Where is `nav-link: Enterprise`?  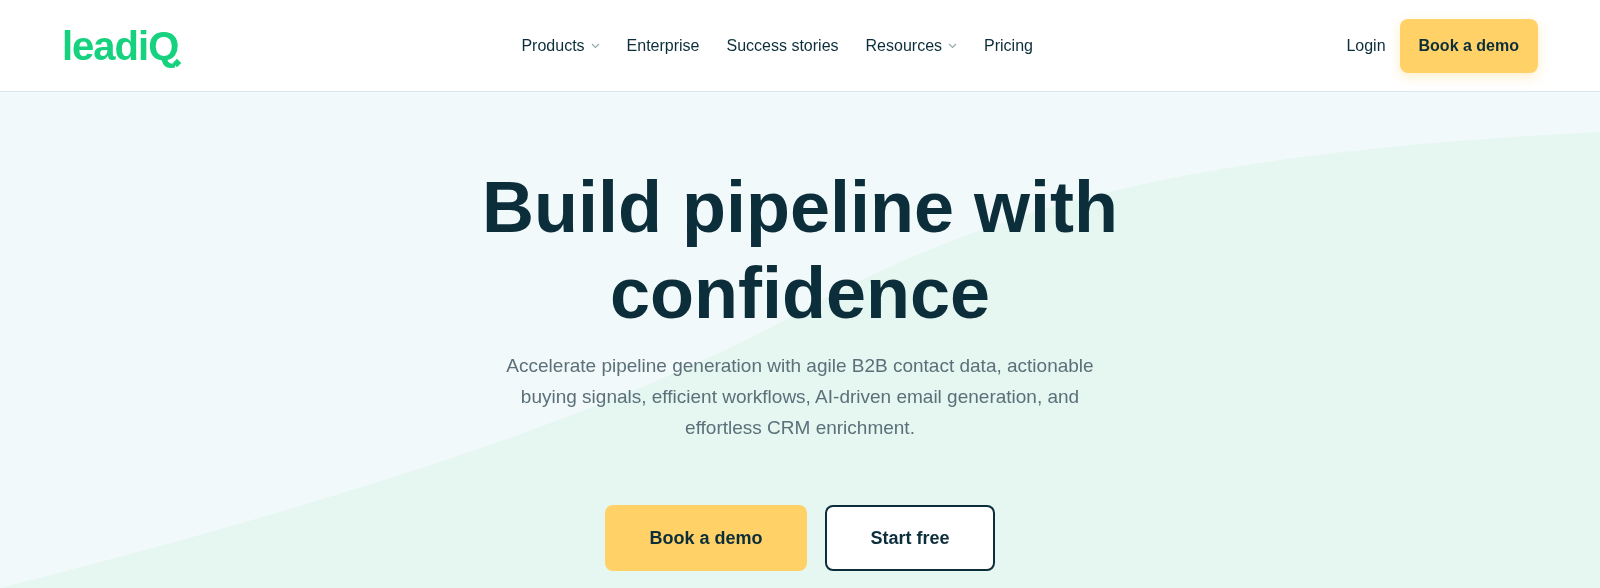
nav-link: Enterprise is located at coordinates (663, 45).